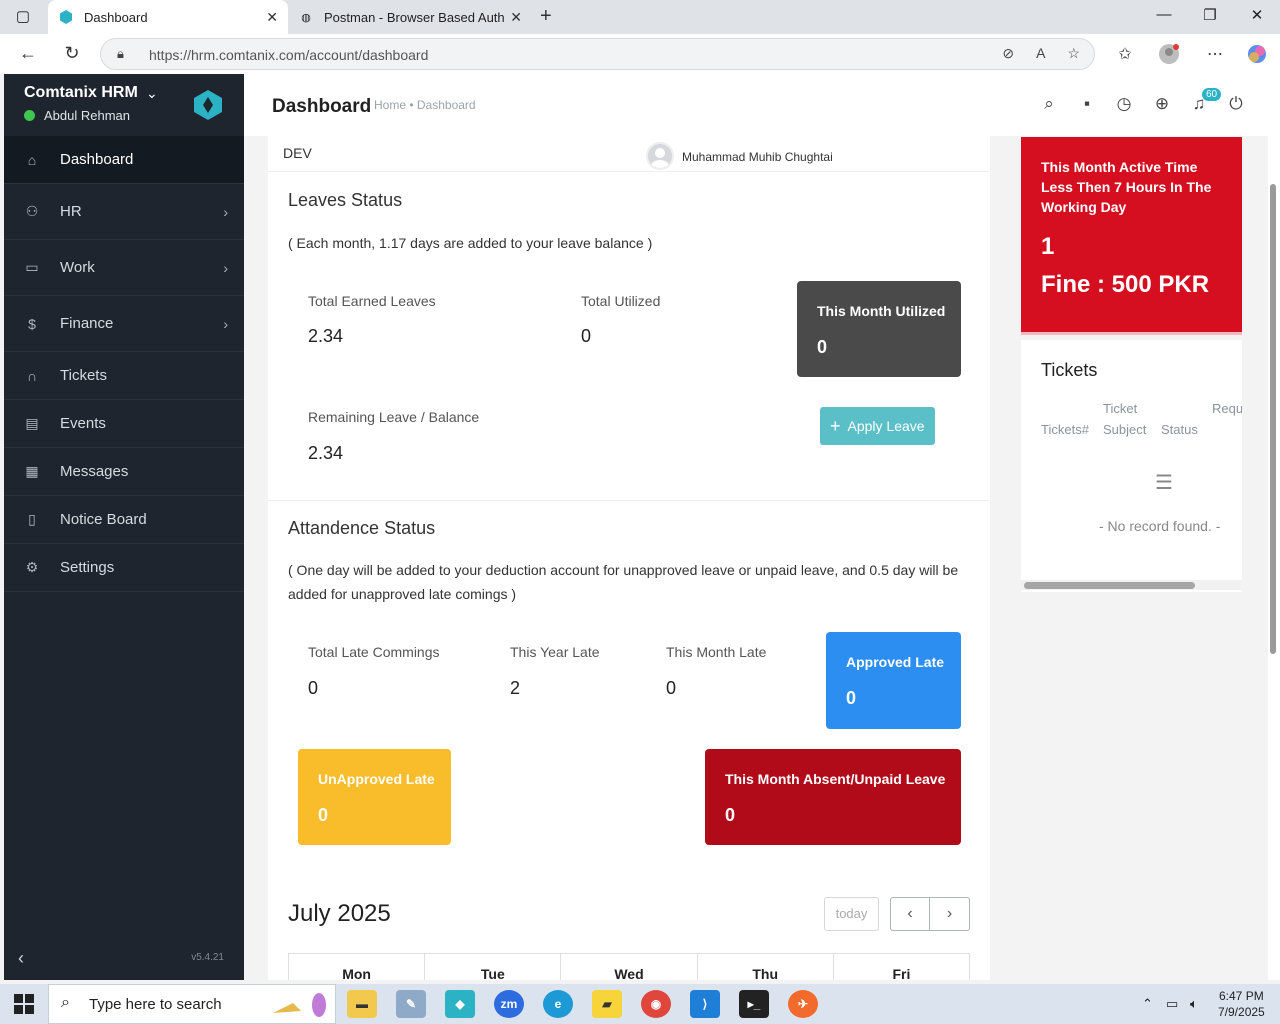 This screenshot has height=1024, width=1280. Describe the element at coordinates (835, 425) in the screenshot. I see `plus-icon: +` at that location.